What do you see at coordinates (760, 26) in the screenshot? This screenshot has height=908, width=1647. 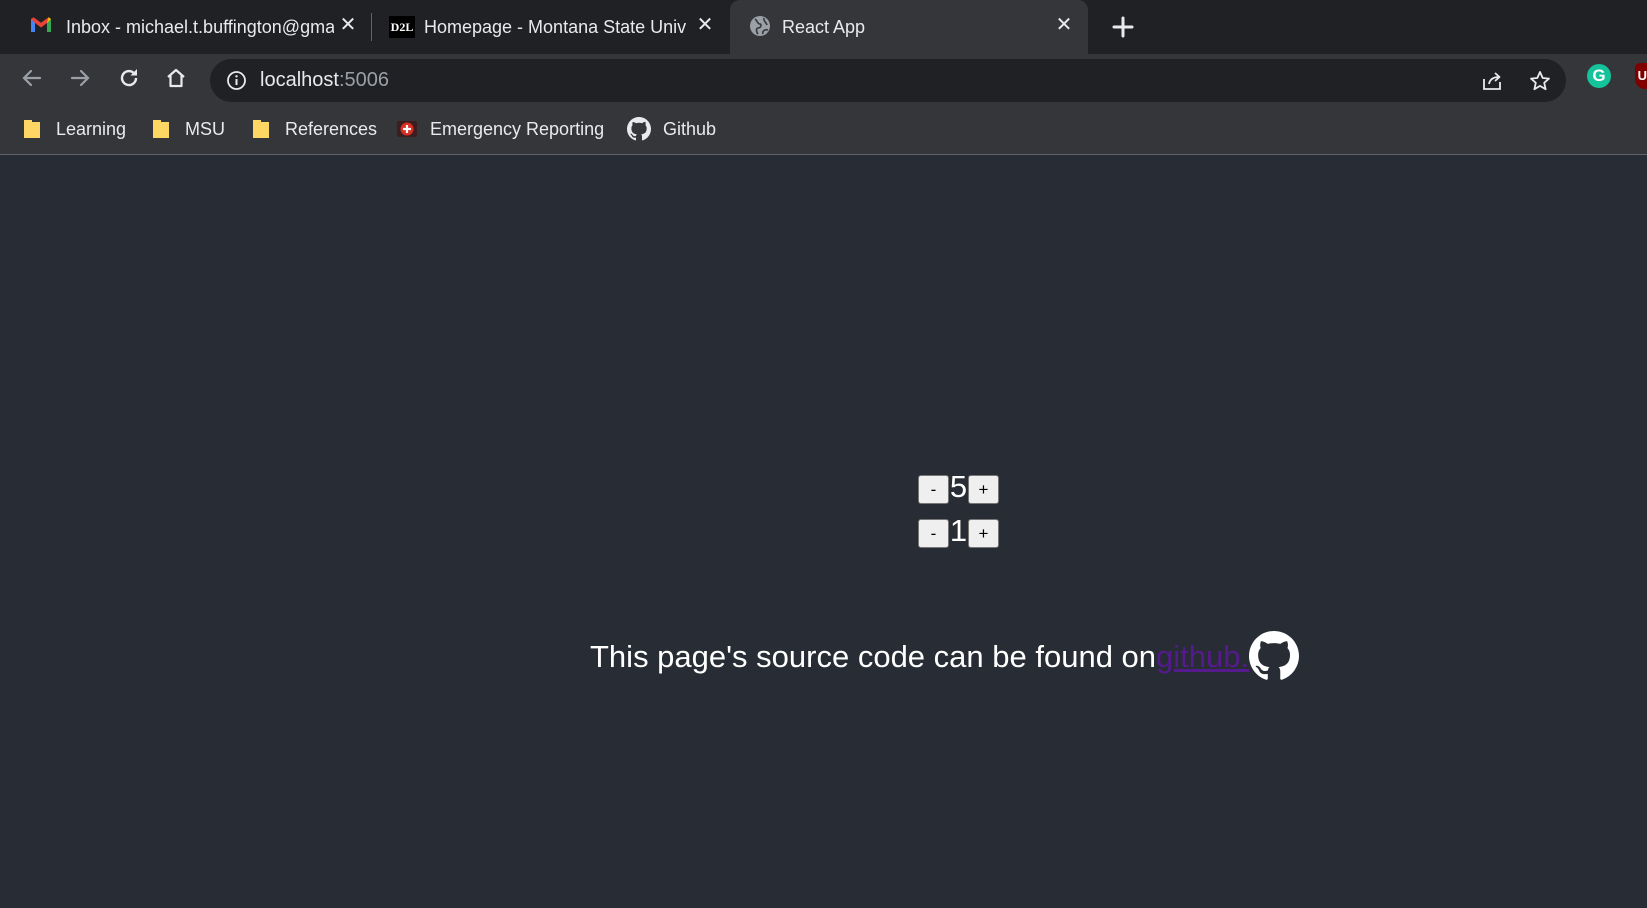 I see `globe-icon` at bounding box center [760, 26].